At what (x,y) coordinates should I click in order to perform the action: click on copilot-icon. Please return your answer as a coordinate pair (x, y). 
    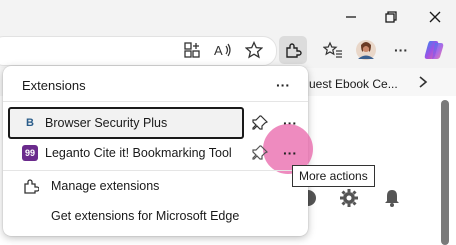
    Looking at the image, I should click on (434, 50).